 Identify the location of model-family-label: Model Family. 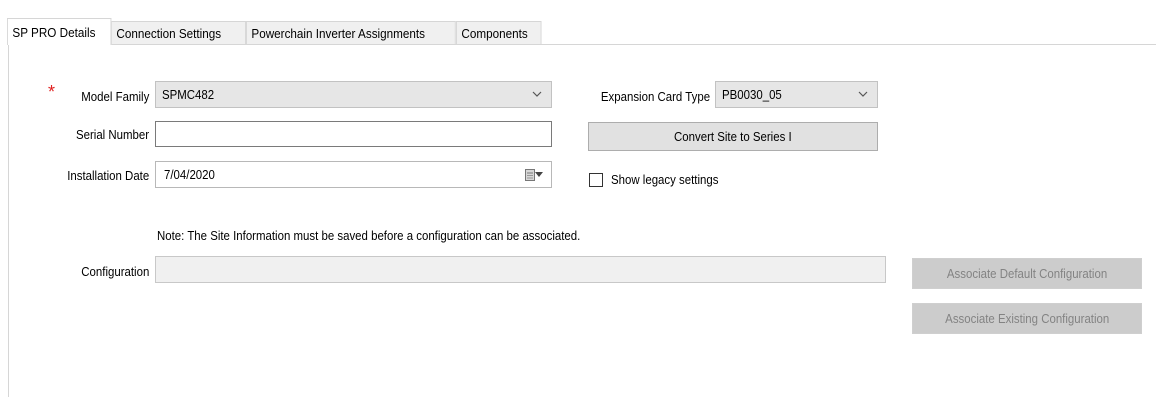
(114, 96).